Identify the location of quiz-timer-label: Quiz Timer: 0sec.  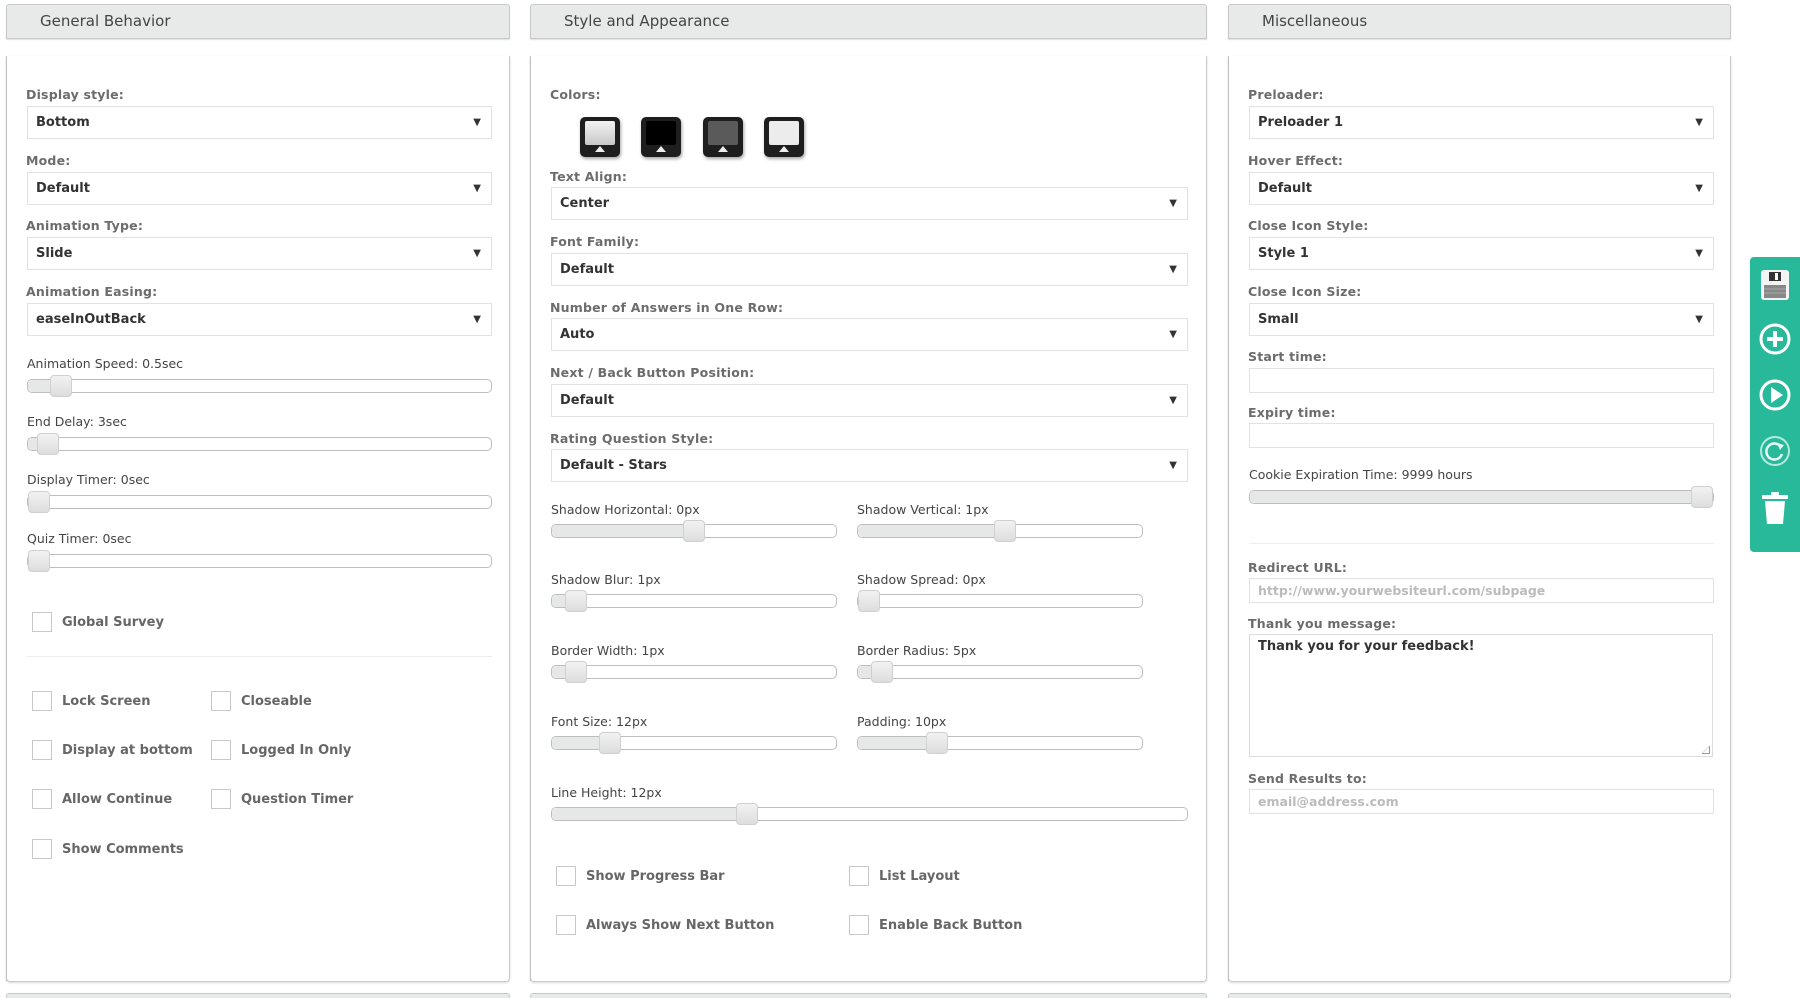
(79, 538).